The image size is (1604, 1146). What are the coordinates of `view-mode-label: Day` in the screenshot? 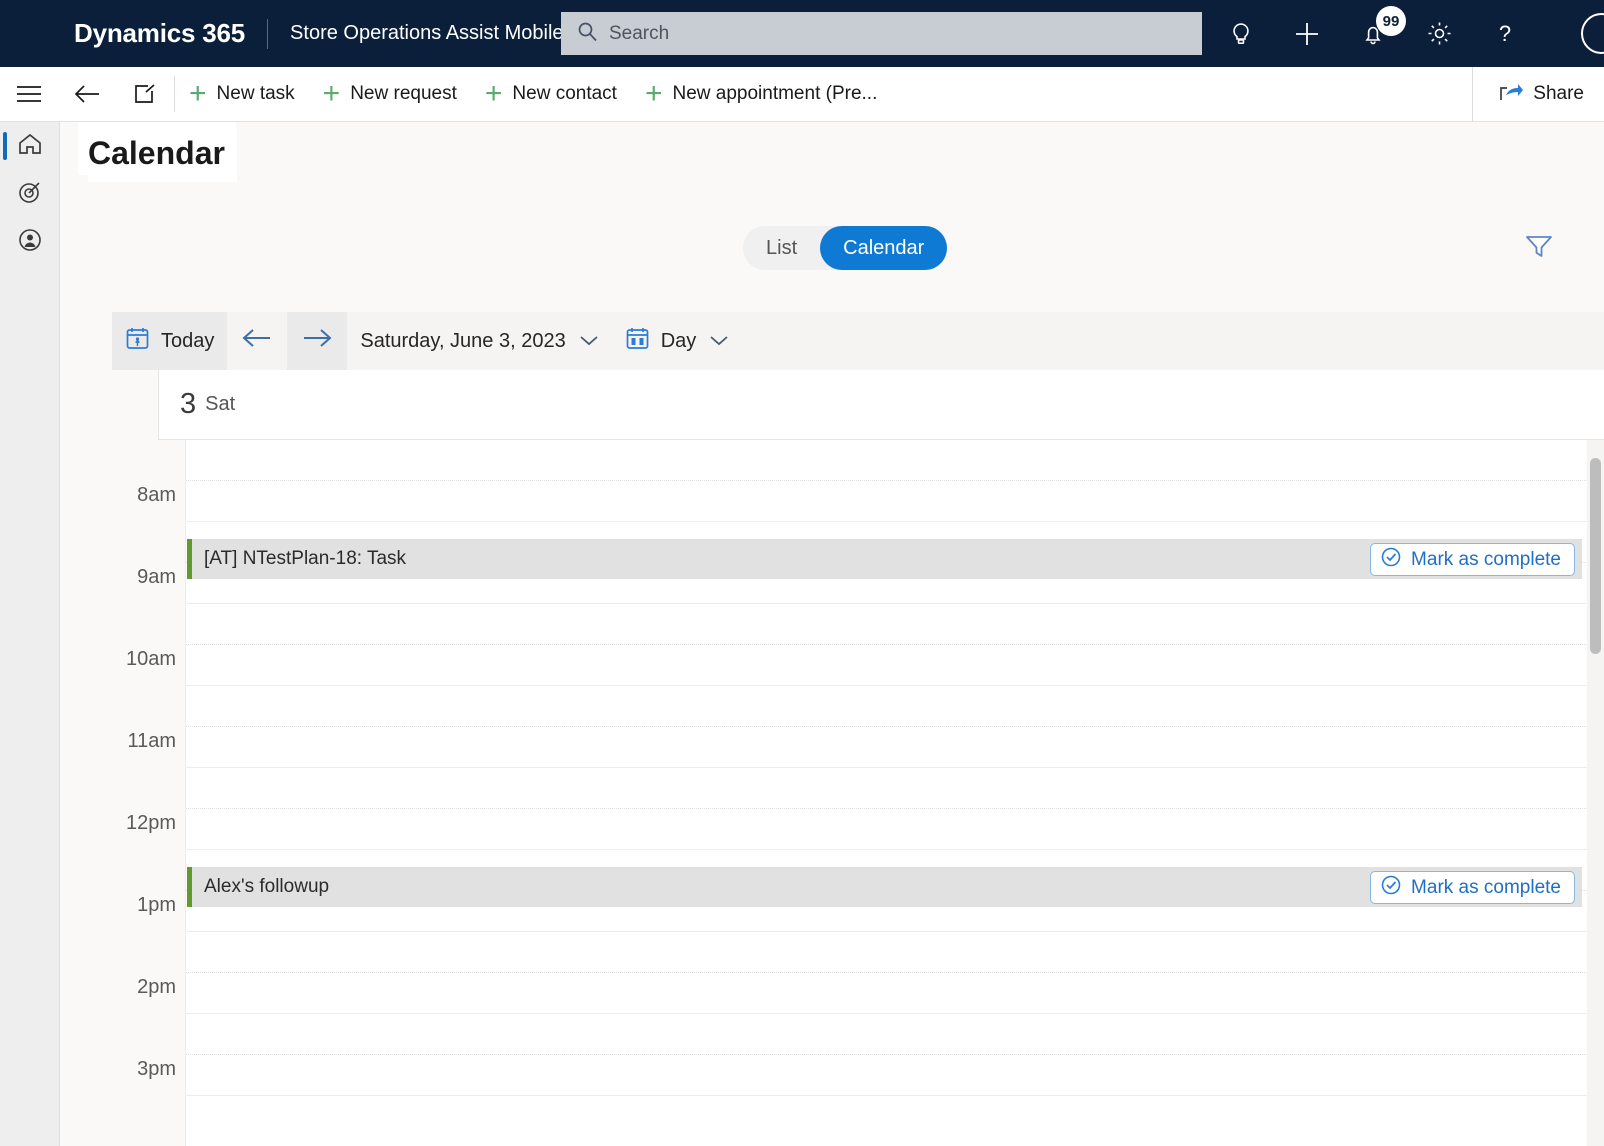 It's located at (678, 340).